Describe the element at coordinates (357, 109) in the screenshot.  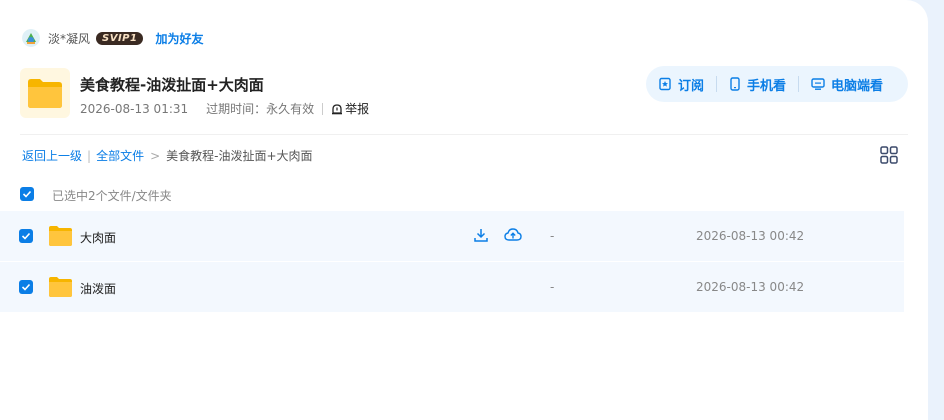
I see `report-label: 举报` at that location.